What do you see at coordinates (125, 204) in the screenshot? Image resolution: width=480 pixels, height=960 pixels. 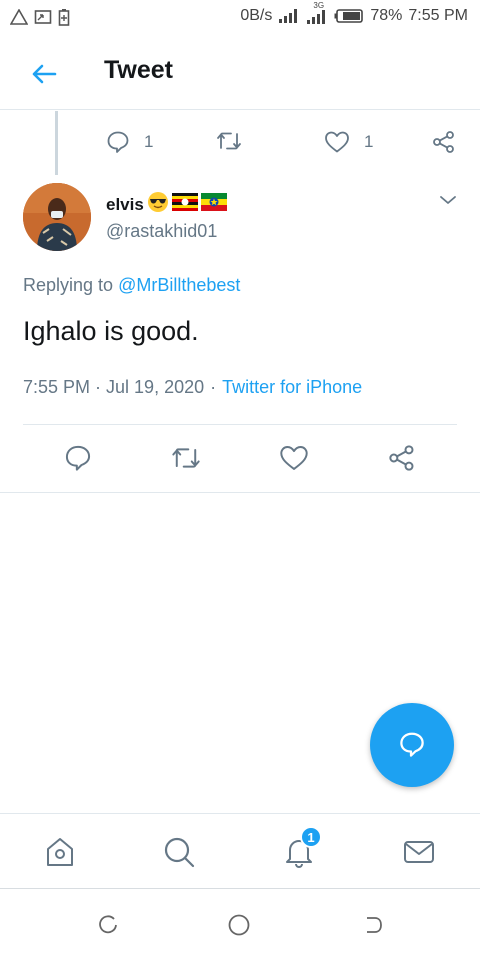 I see `display-name: elvis` at bounding box center [125, 204].